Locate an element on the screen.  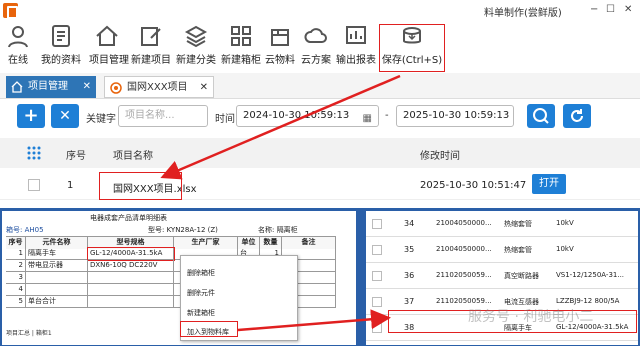
arrow-menu-to-material is located at coordinates (314, 320).